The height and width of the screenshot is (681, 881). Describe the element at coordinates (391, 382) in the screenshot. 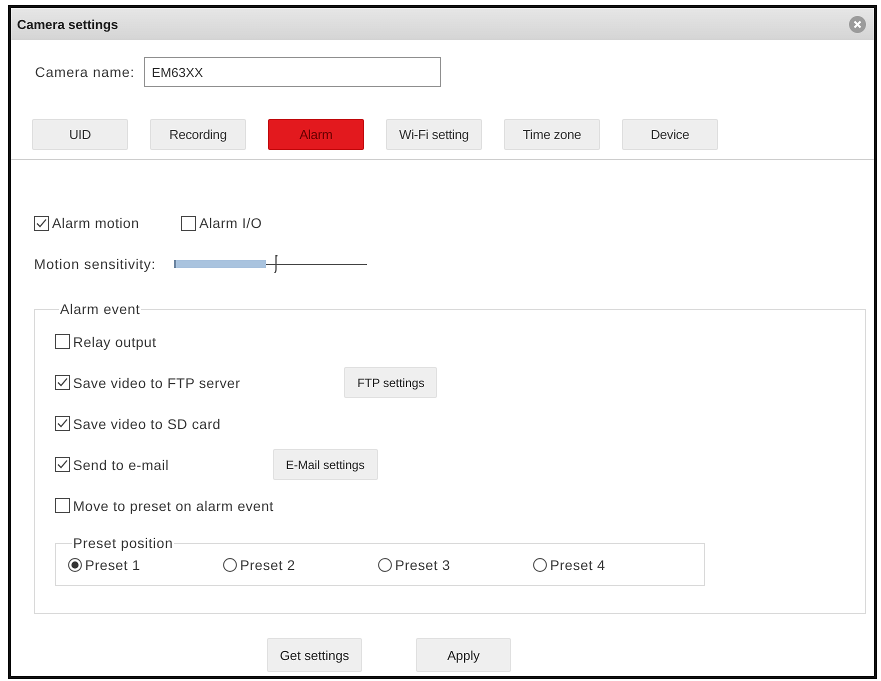

I see `settings-button: FTP settings` at that location.